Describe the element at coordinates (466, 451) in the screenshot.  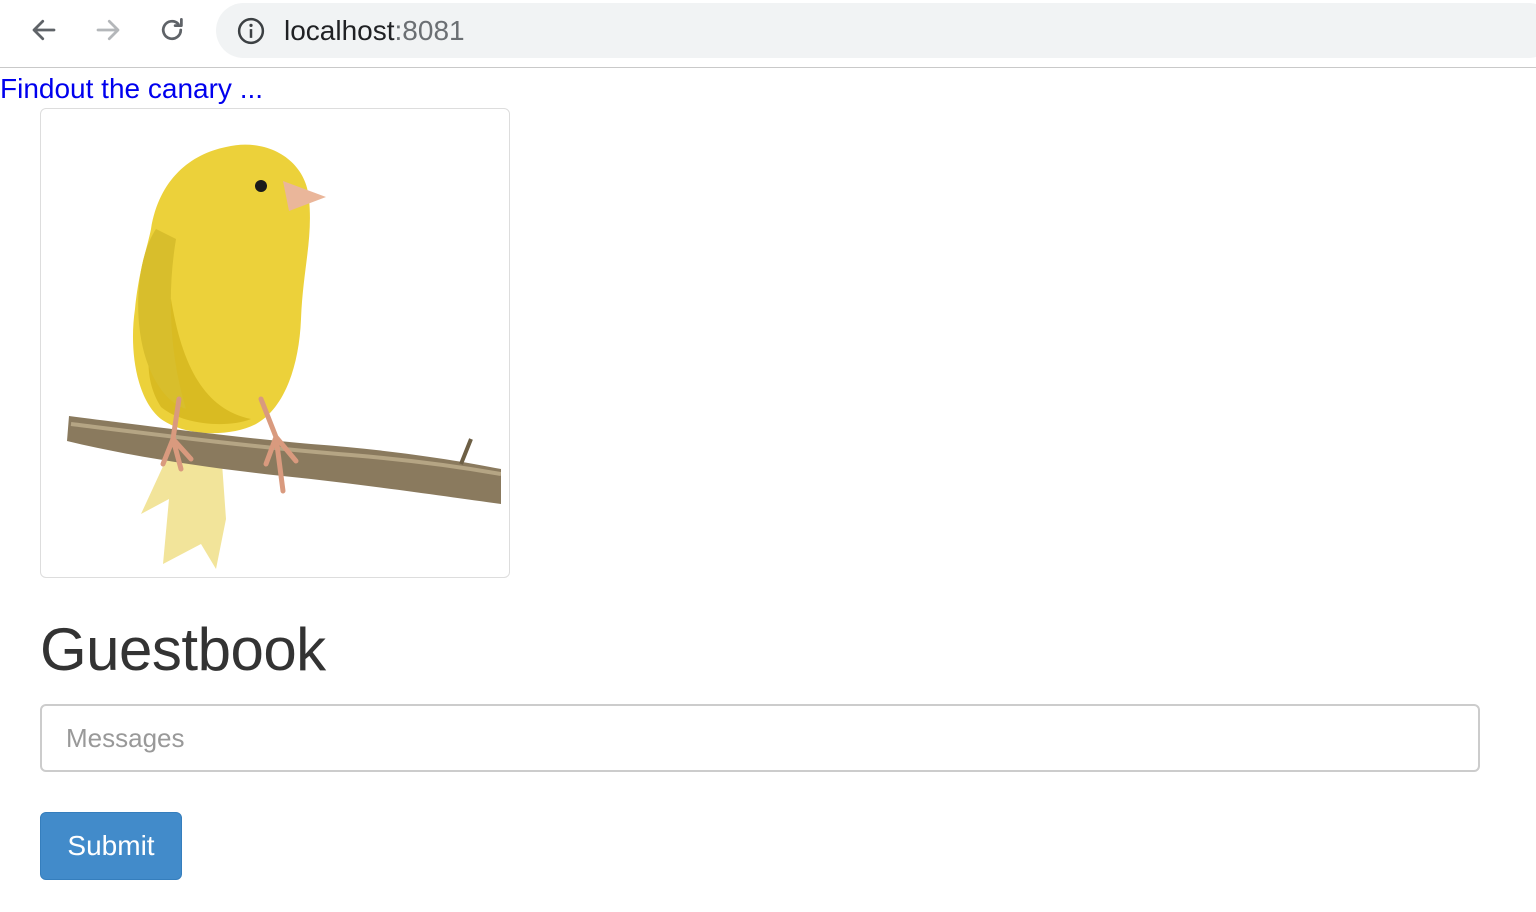
I see `branch-twig` at that location.